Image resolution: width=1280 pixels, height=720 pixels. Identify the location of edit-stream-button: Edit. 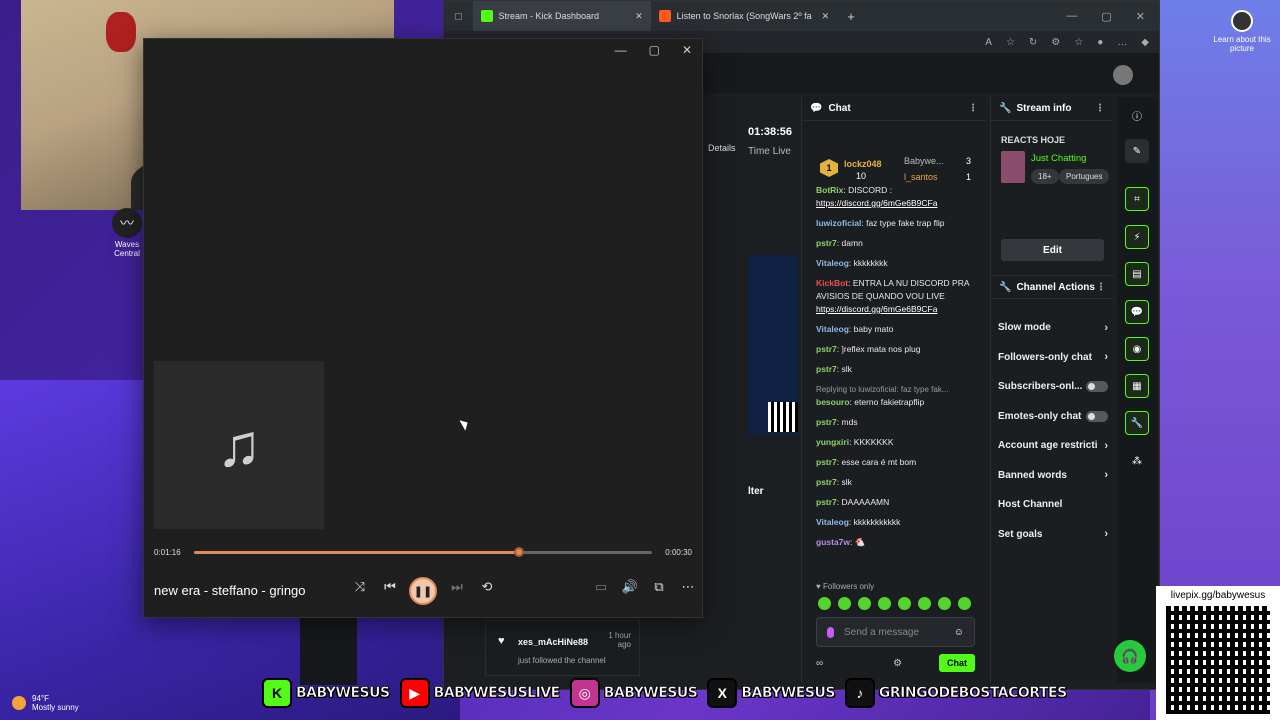
(1052, 250).